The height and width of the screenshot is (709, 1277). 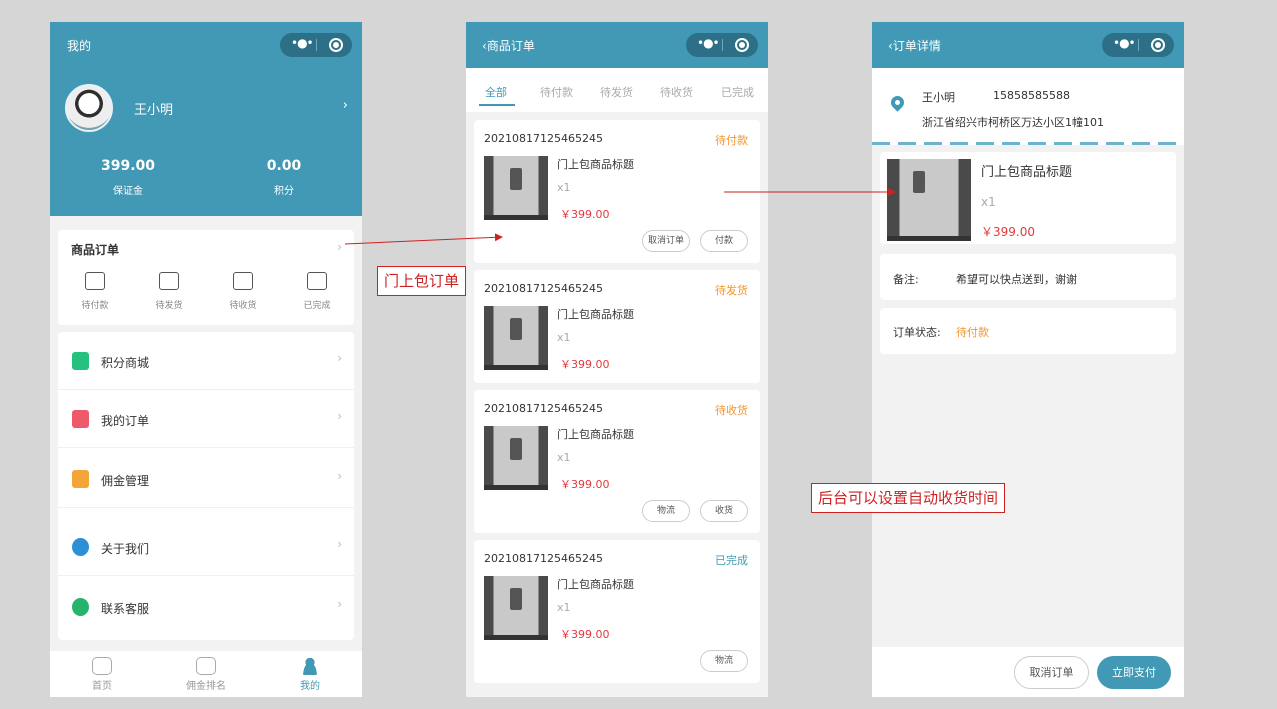 What do you see at coordinates (908, 498) in the screenshot?
I see `annotation-note: 后台可以设置自动收货时间` at bounding box center [908, 498].